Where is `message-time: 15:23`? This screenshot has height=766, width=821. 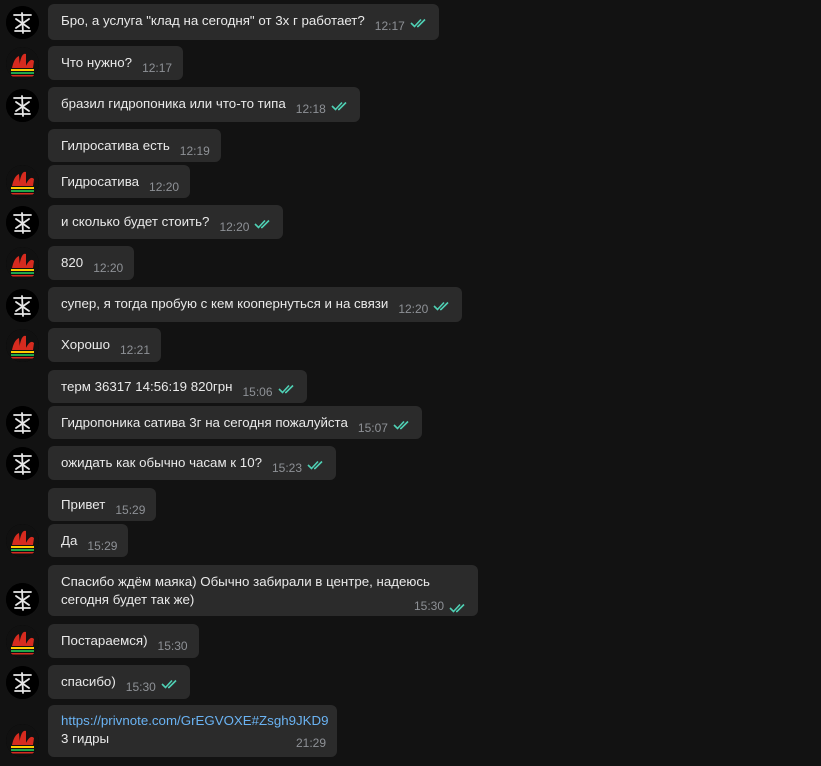
message-time: 15:23 is located at coordinates (287, 468).